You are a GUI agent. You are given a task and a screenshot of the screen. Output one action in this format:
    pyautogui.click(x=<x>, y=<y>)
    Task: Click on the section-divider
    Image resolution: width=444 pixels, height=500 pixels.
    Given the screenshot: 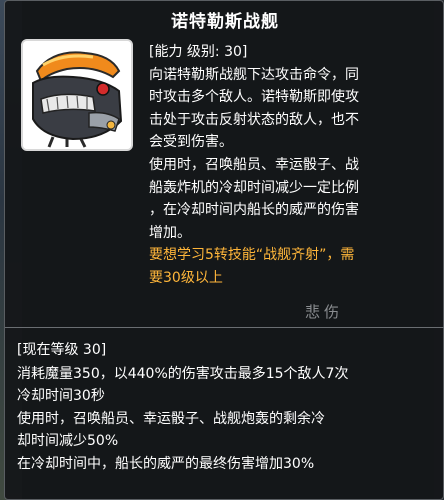 What is the action you would take?
    pyautogui.click(x=224, y=327)
    